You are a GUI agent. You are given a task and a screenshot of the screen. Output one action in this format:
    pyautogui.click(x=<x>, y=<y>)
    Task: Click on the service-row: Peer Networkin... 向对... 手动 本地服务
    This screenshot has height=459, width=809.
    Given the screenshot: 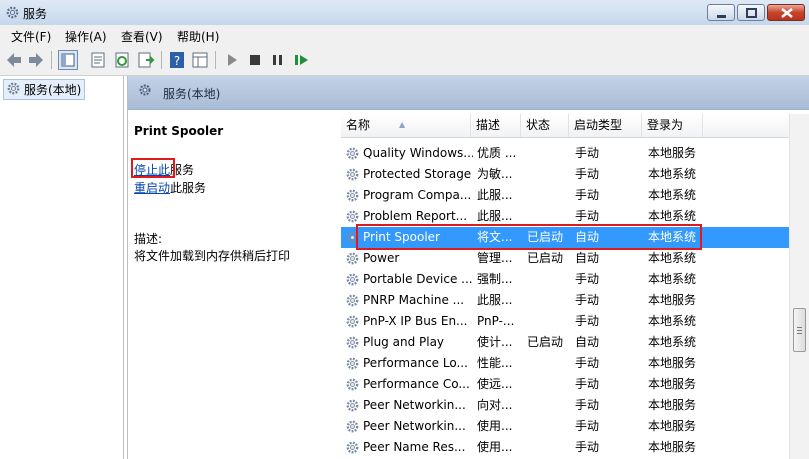 What is the action you would take?
    pyautogui.click(x=565, y=405)
    